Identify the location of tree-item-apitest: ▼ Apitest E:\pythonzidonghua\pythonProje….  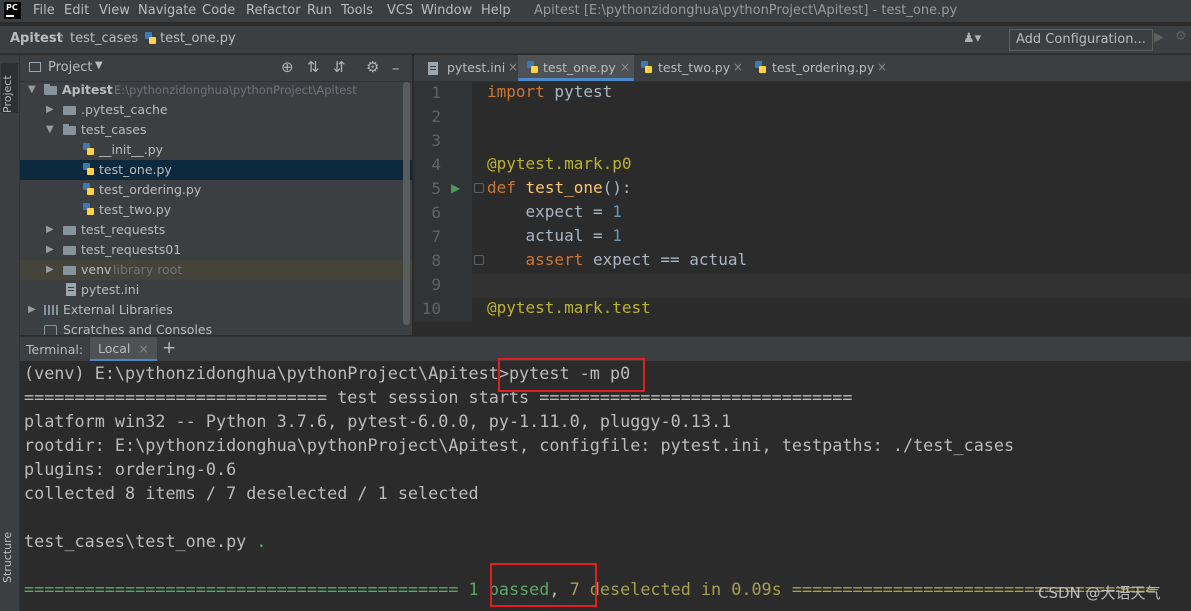
(216, 90).